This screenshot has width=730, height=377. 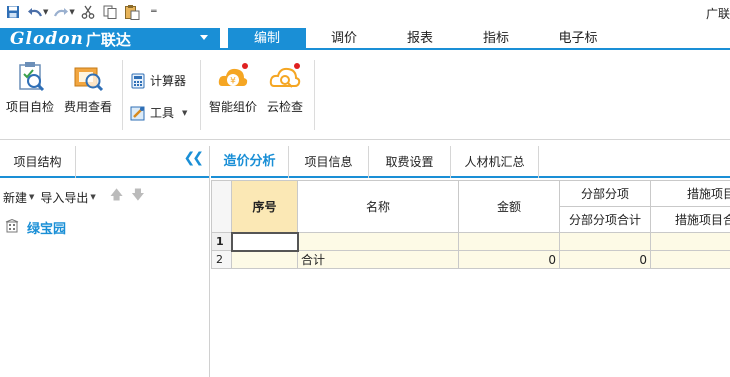 What do you see at coordinates (509, 241) in the screenshot?
I see `cell-amount` at bounding box center [509, 241].